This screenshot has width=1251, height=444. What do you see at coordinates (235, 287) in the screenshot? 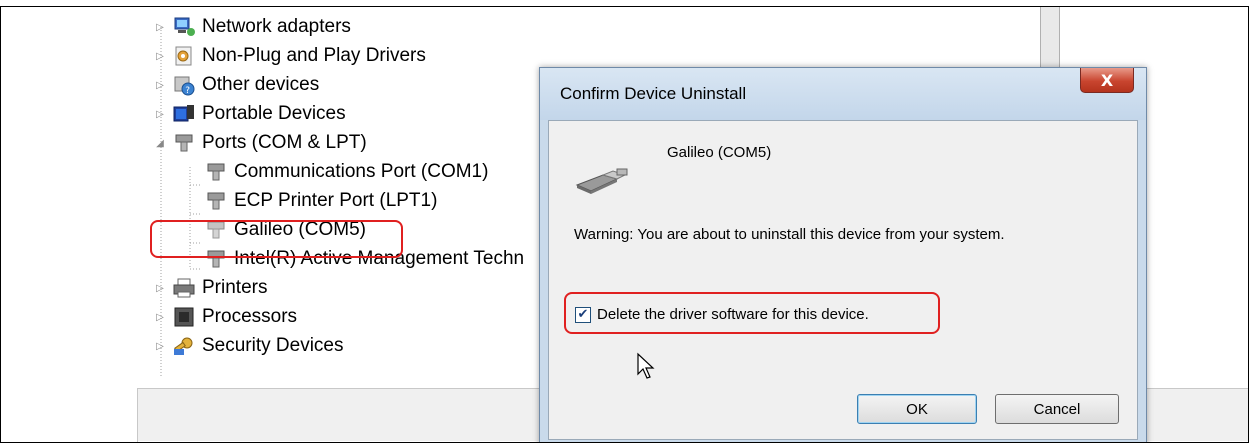
I see `tree-item-label: Printers` at bounding box center [235, 287].